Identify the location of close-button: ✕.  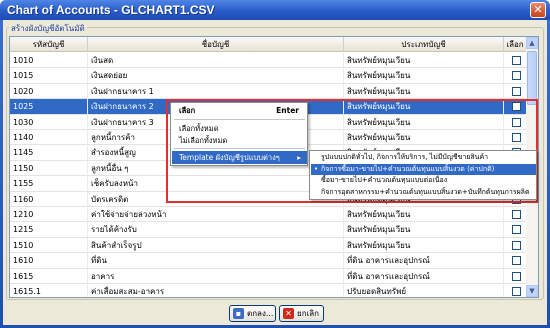
(538, 10).